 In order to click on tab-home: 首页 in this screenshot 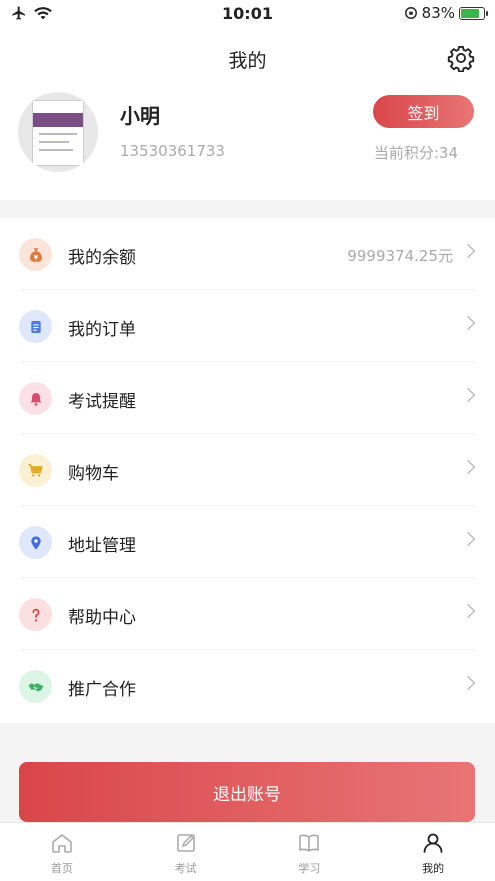, I will do `click(62, 852)`.